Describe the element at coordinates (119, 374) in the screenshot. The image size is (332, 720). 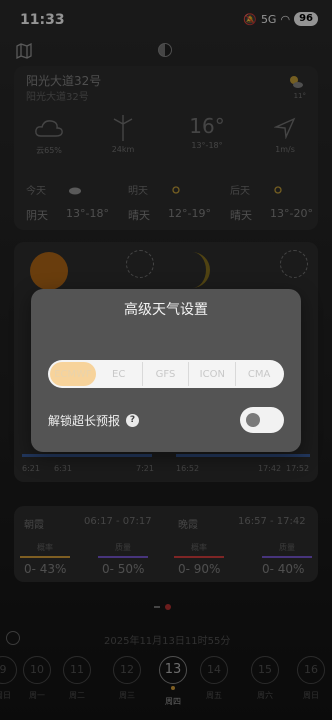
I see `segment-ec: EC` at that location.